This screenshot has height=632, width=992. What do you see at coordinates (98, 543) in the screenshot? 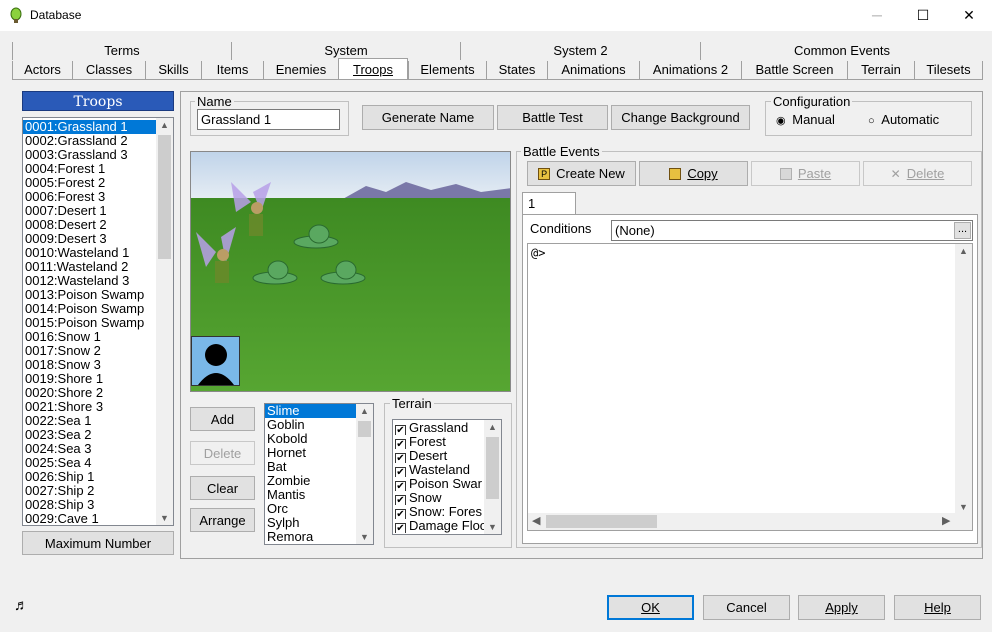
I see `maximum-number-button: Maximum Number` at bounding box center [98, 543].